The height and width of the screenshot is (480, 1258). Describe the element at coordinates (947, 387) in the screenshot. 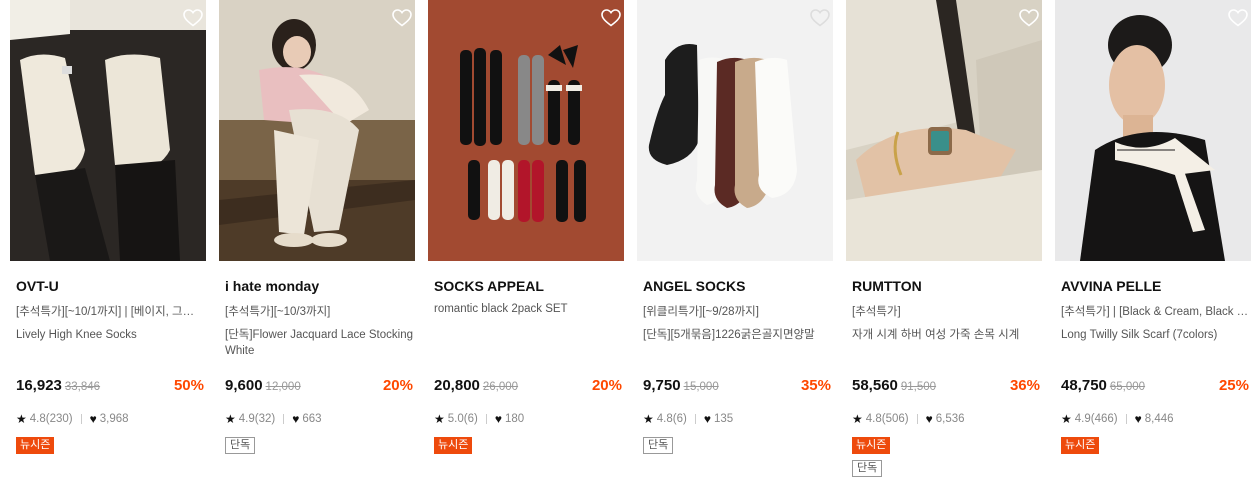

I see `price-row: 58,560 91,500 36%` at that location.